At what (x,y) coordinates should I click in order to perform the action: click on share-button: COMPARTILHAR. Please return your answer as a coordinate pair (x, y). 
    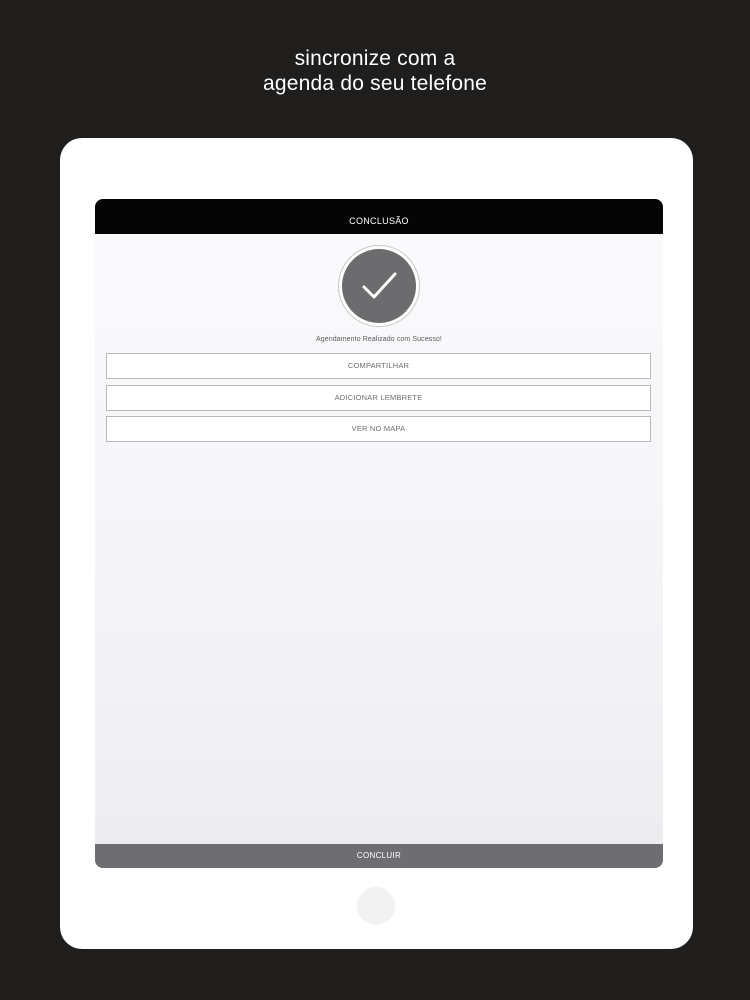
    Looking at the image, I should click on (378, 366).